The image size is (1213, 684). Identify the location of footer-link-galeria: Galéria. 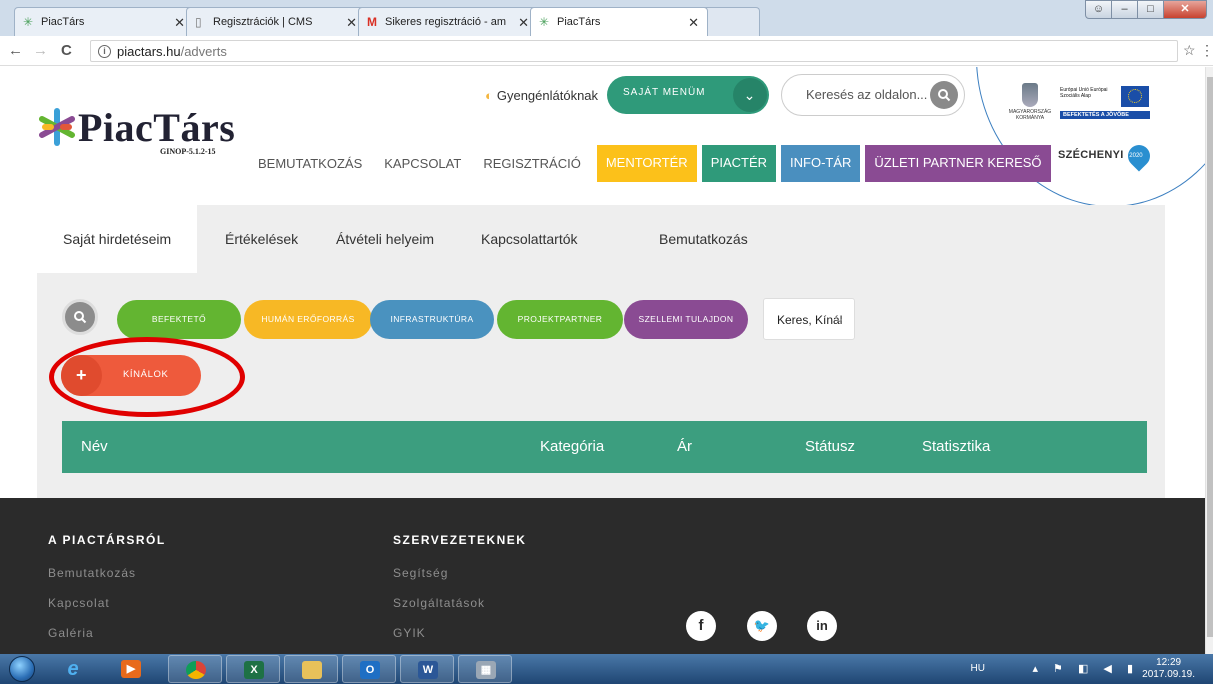
(71, 633).